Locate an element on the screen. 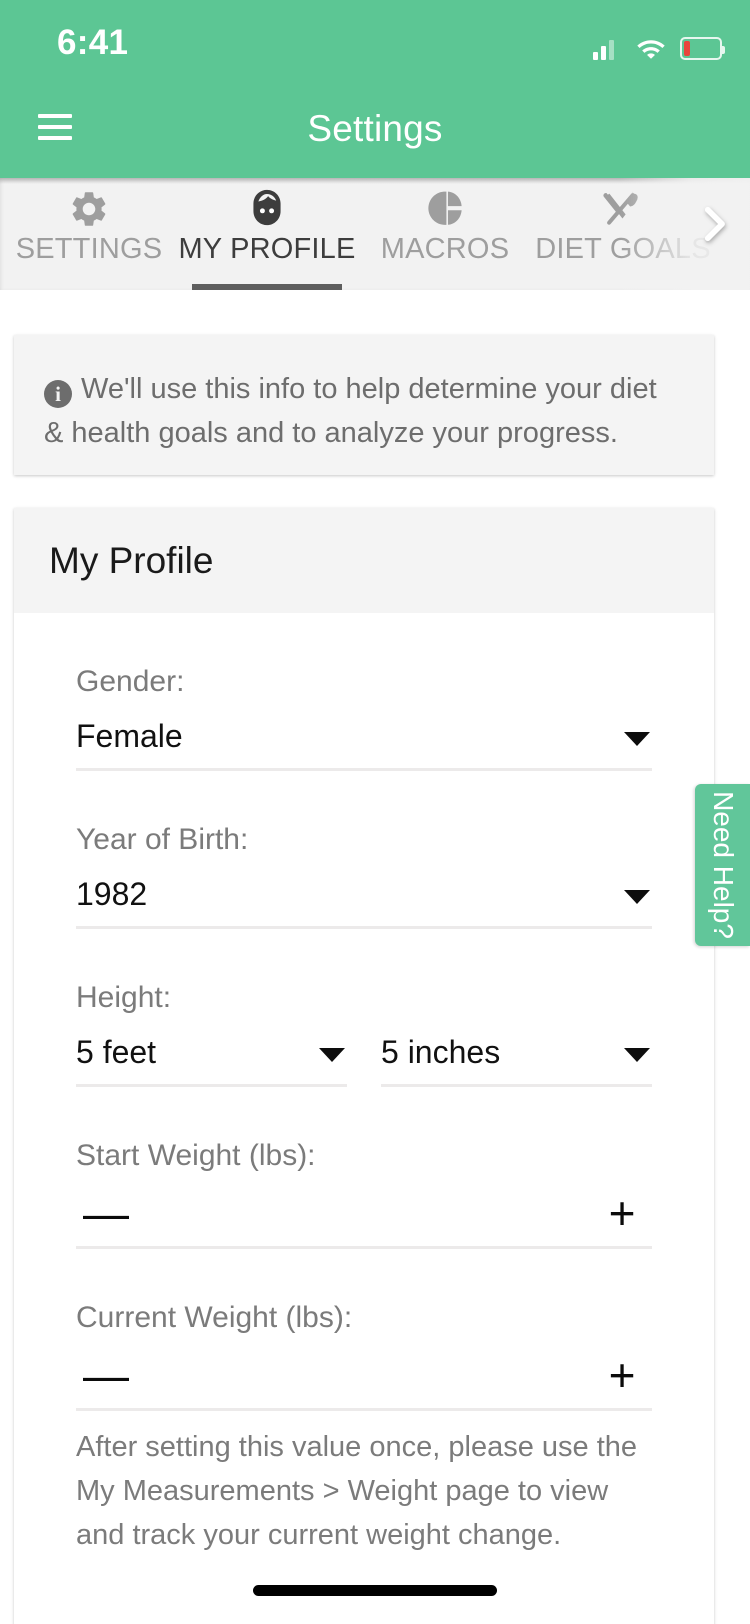  pie-chart-icon is located at coordinates (445, 209).